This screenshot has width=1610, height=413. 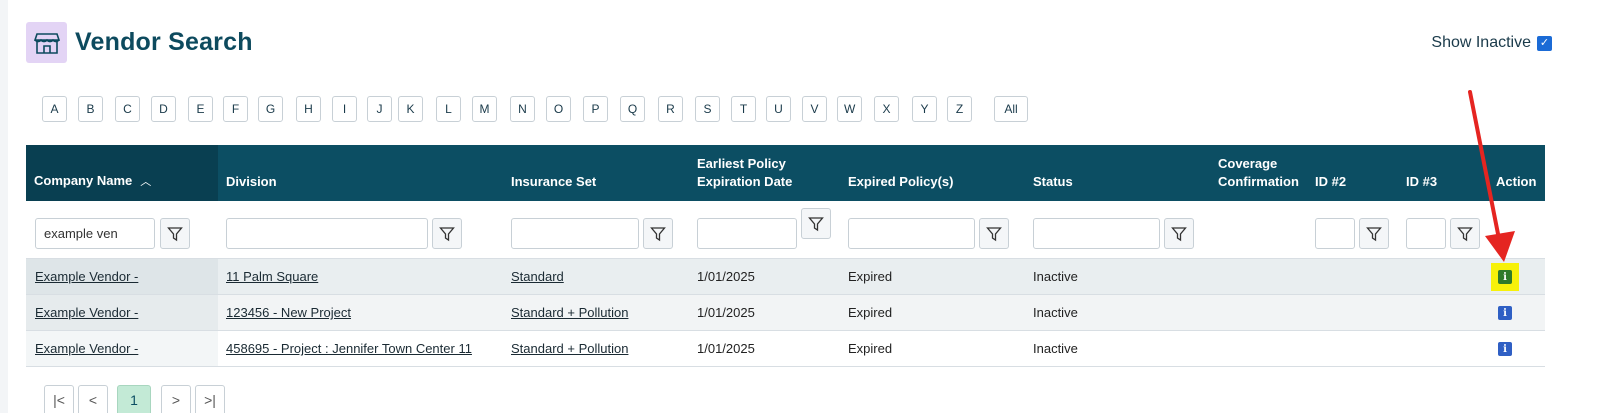 What do you see at coordinates (270, 109) in the screenshot?
I see `alpha-button-g: G` at bounding box center [270, 109].